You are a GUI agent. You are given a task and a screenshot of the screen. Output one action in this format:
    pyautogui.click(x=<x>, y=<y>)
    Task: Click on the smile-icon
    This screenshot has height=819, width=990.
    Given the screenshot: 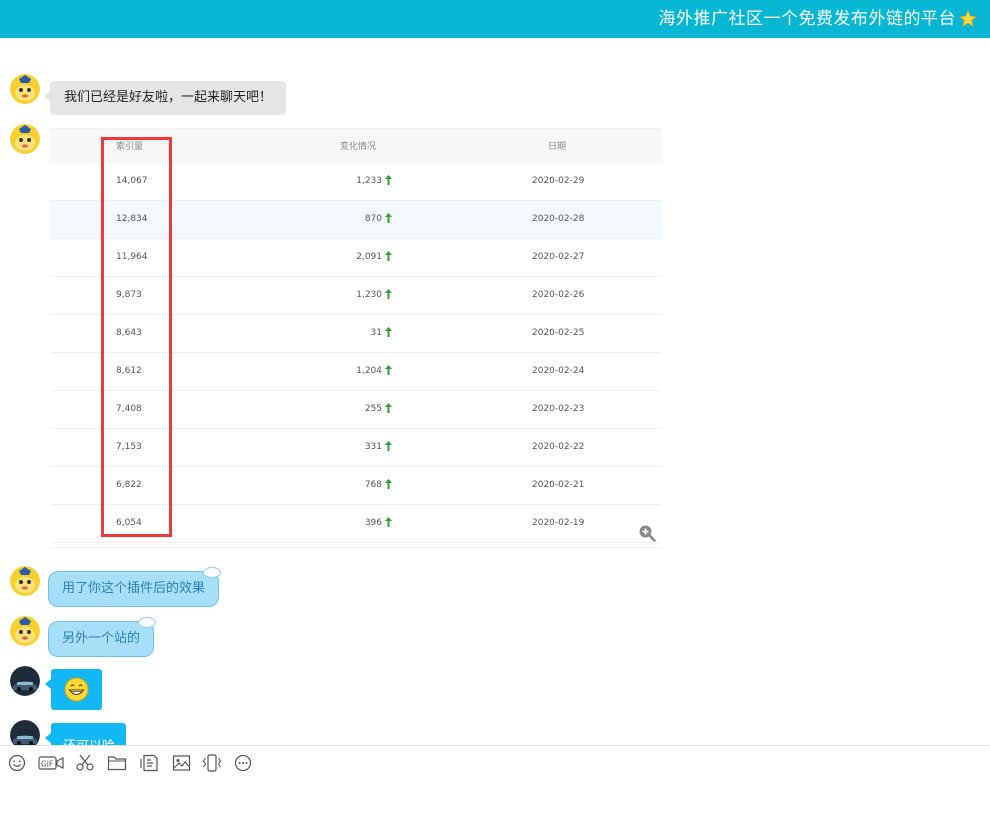 What is the action you would take?
    pyautogui.click(x=18, y=764)
    